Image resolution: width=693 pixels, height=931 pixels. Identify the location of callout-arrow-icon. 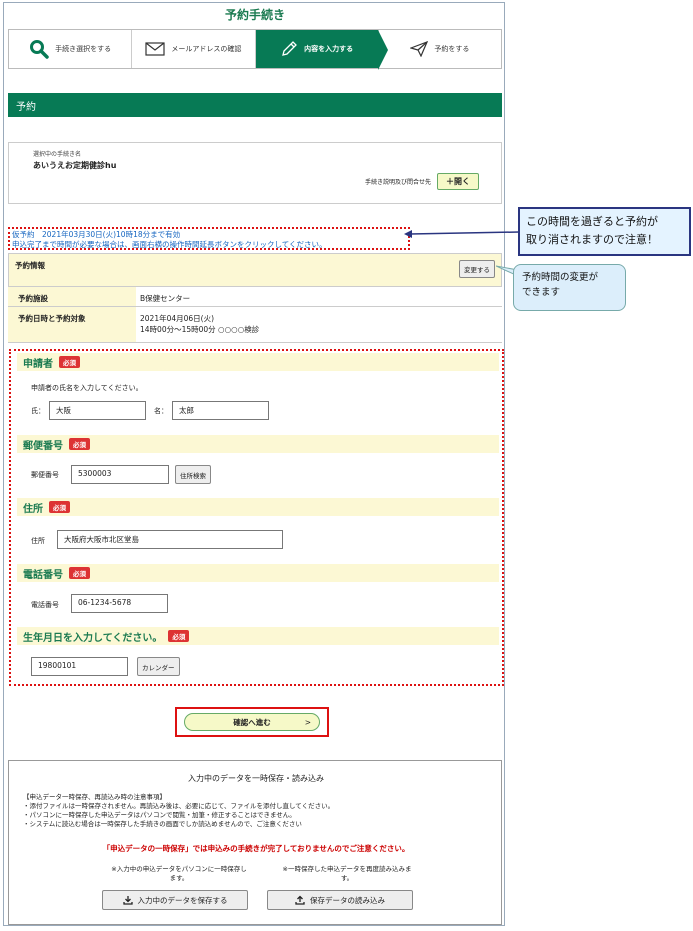
(462, 234).